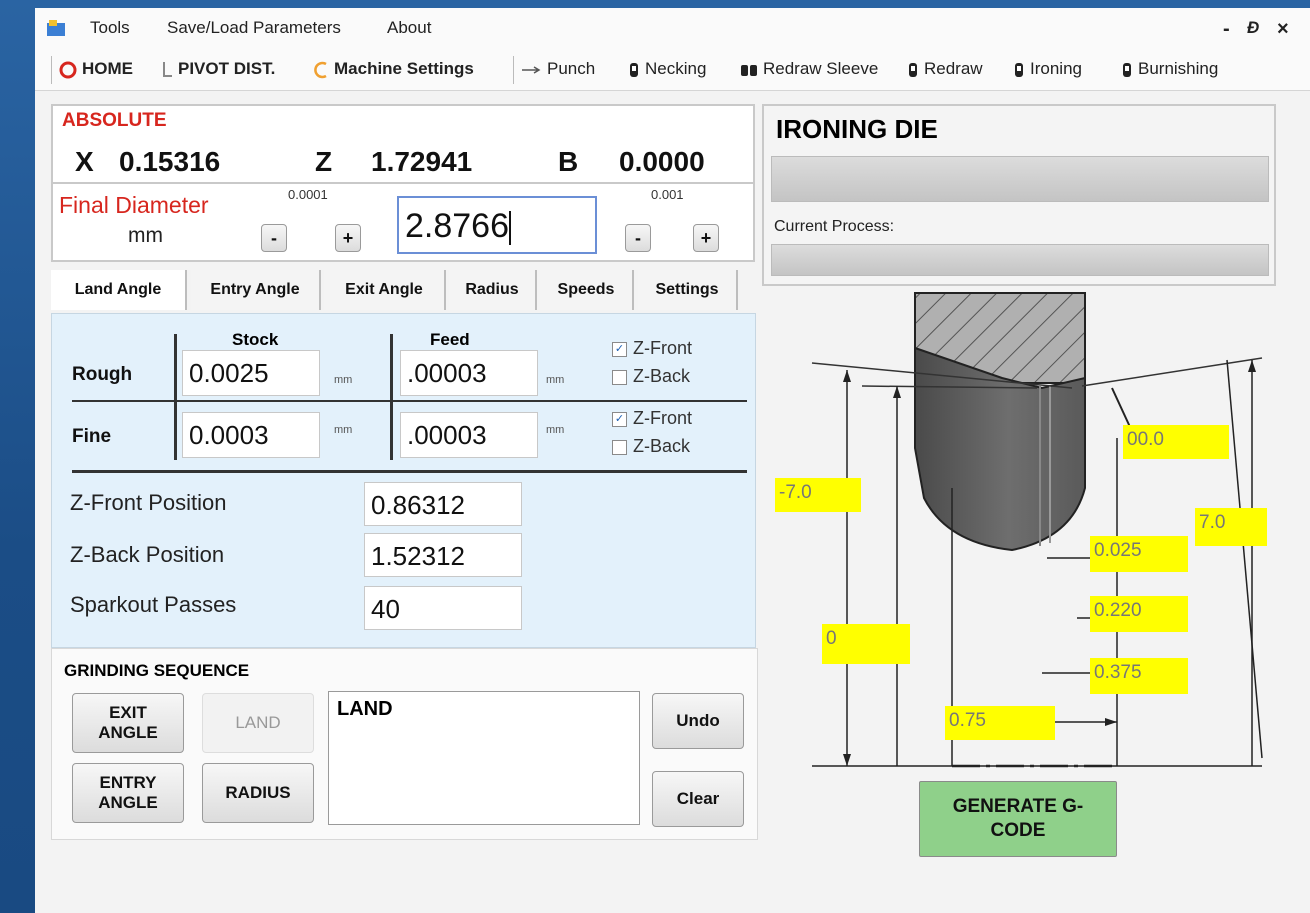  I want to click on fine-z-front-label: Z-Front, so click(663, 418).